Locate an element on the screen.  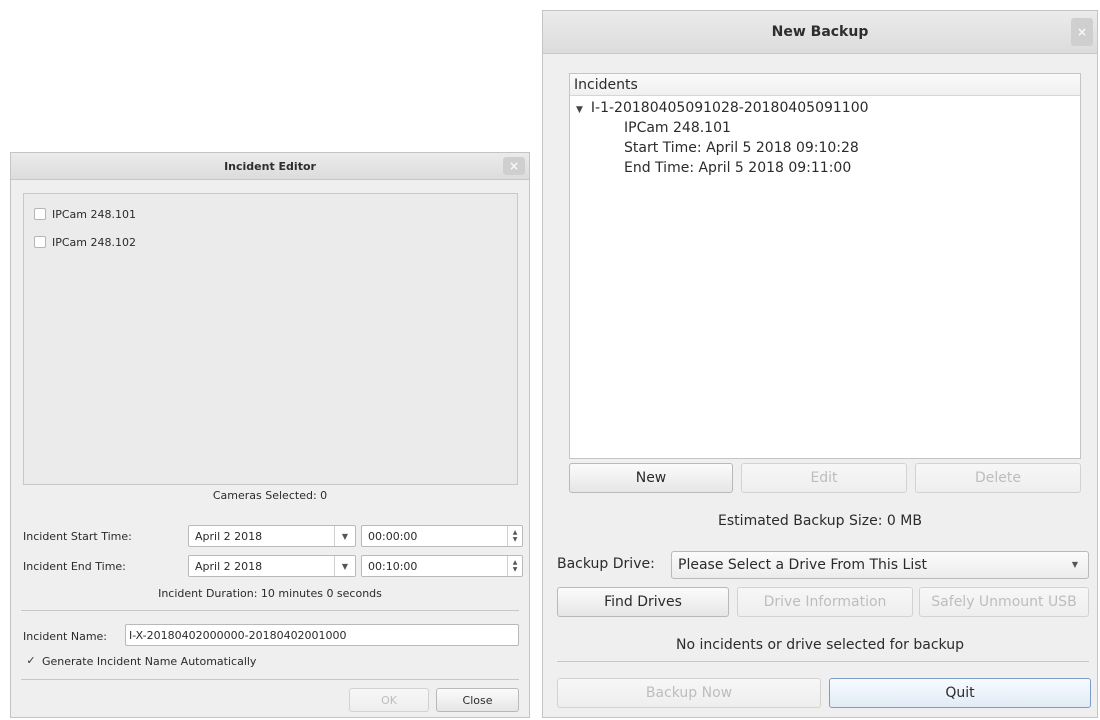
incident-end-time: End Time: April 5 2018 09:11:00 is located at coordinates (737, 168).